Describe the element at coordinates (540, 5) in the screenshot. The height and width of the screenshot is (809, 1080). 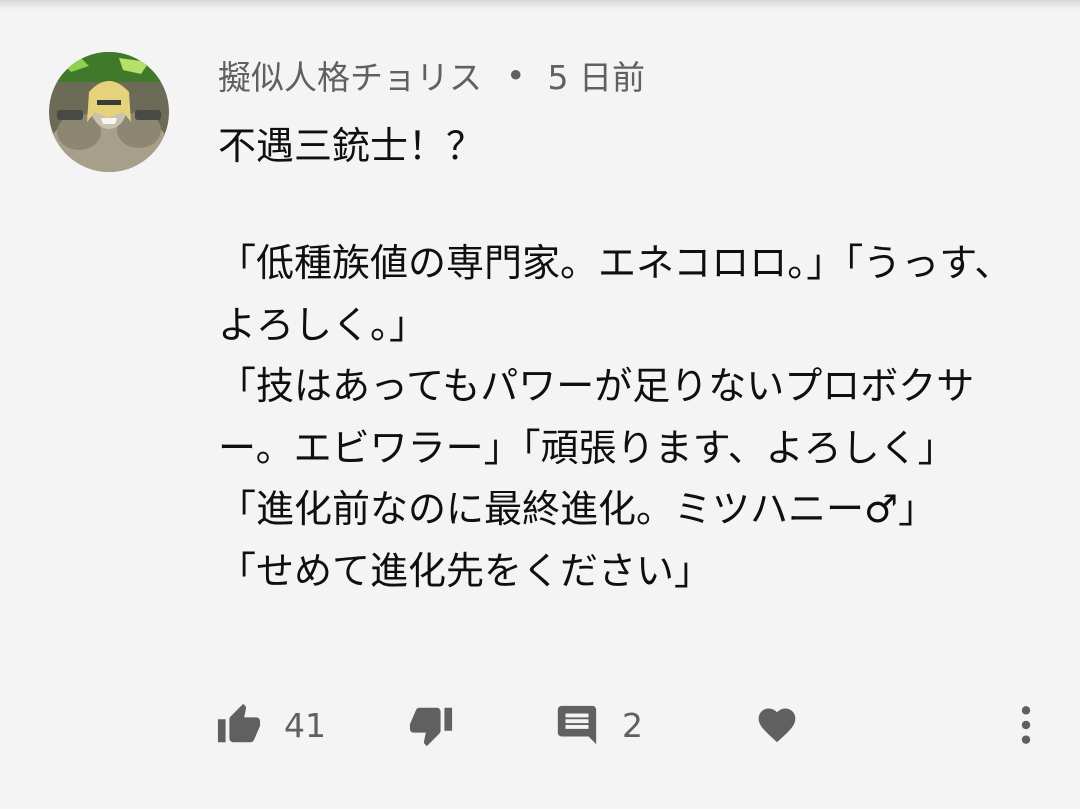
I see `top-divider` at that location.